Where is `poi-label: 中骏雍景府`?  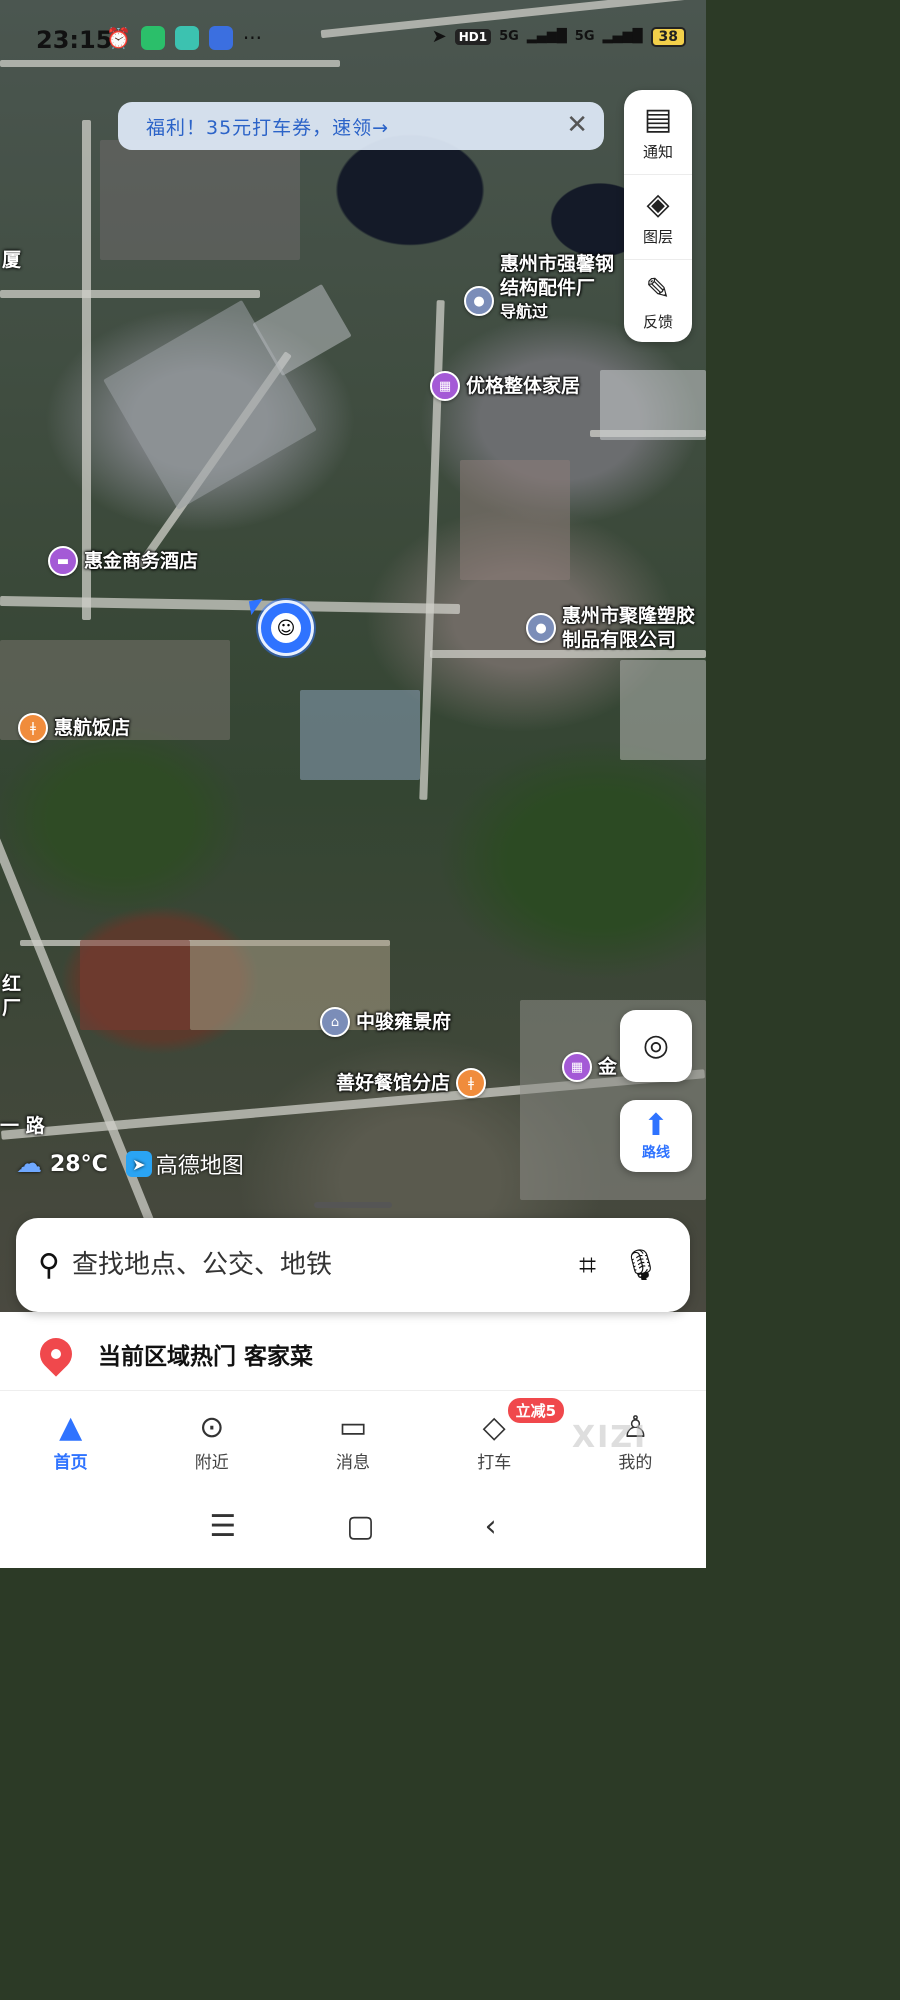 poi-label: 中骏雍景府 is located at coordinates (404, 1022).